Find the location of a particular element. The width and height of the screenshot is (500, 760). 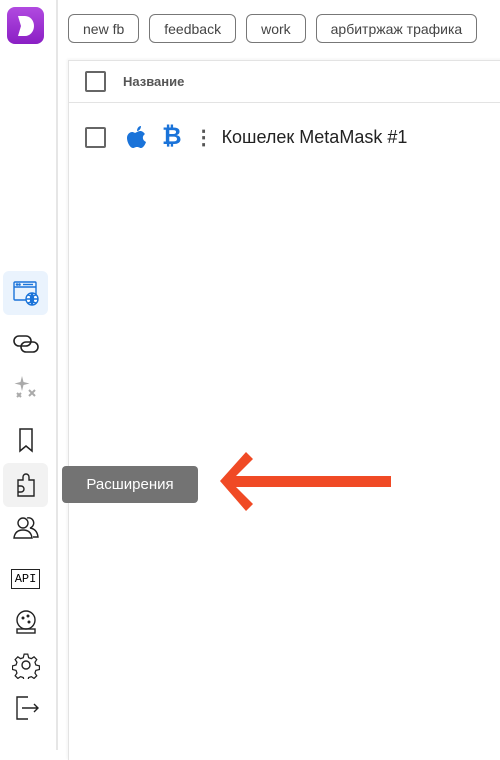

sparkles-icon is located at coordinates (25, 387).